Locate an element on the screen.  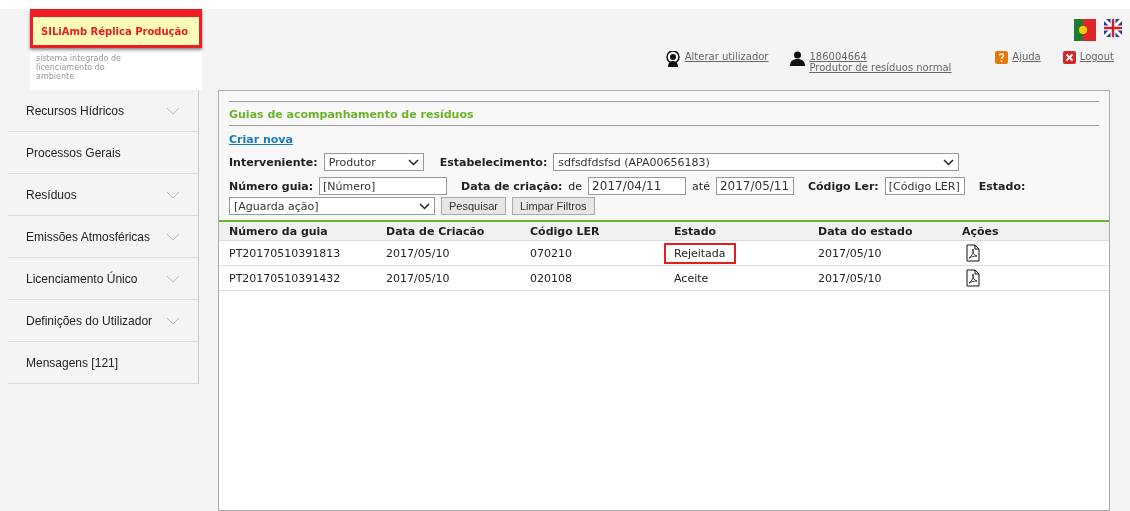
headset-user-icon is located at coordinates (672, 59).